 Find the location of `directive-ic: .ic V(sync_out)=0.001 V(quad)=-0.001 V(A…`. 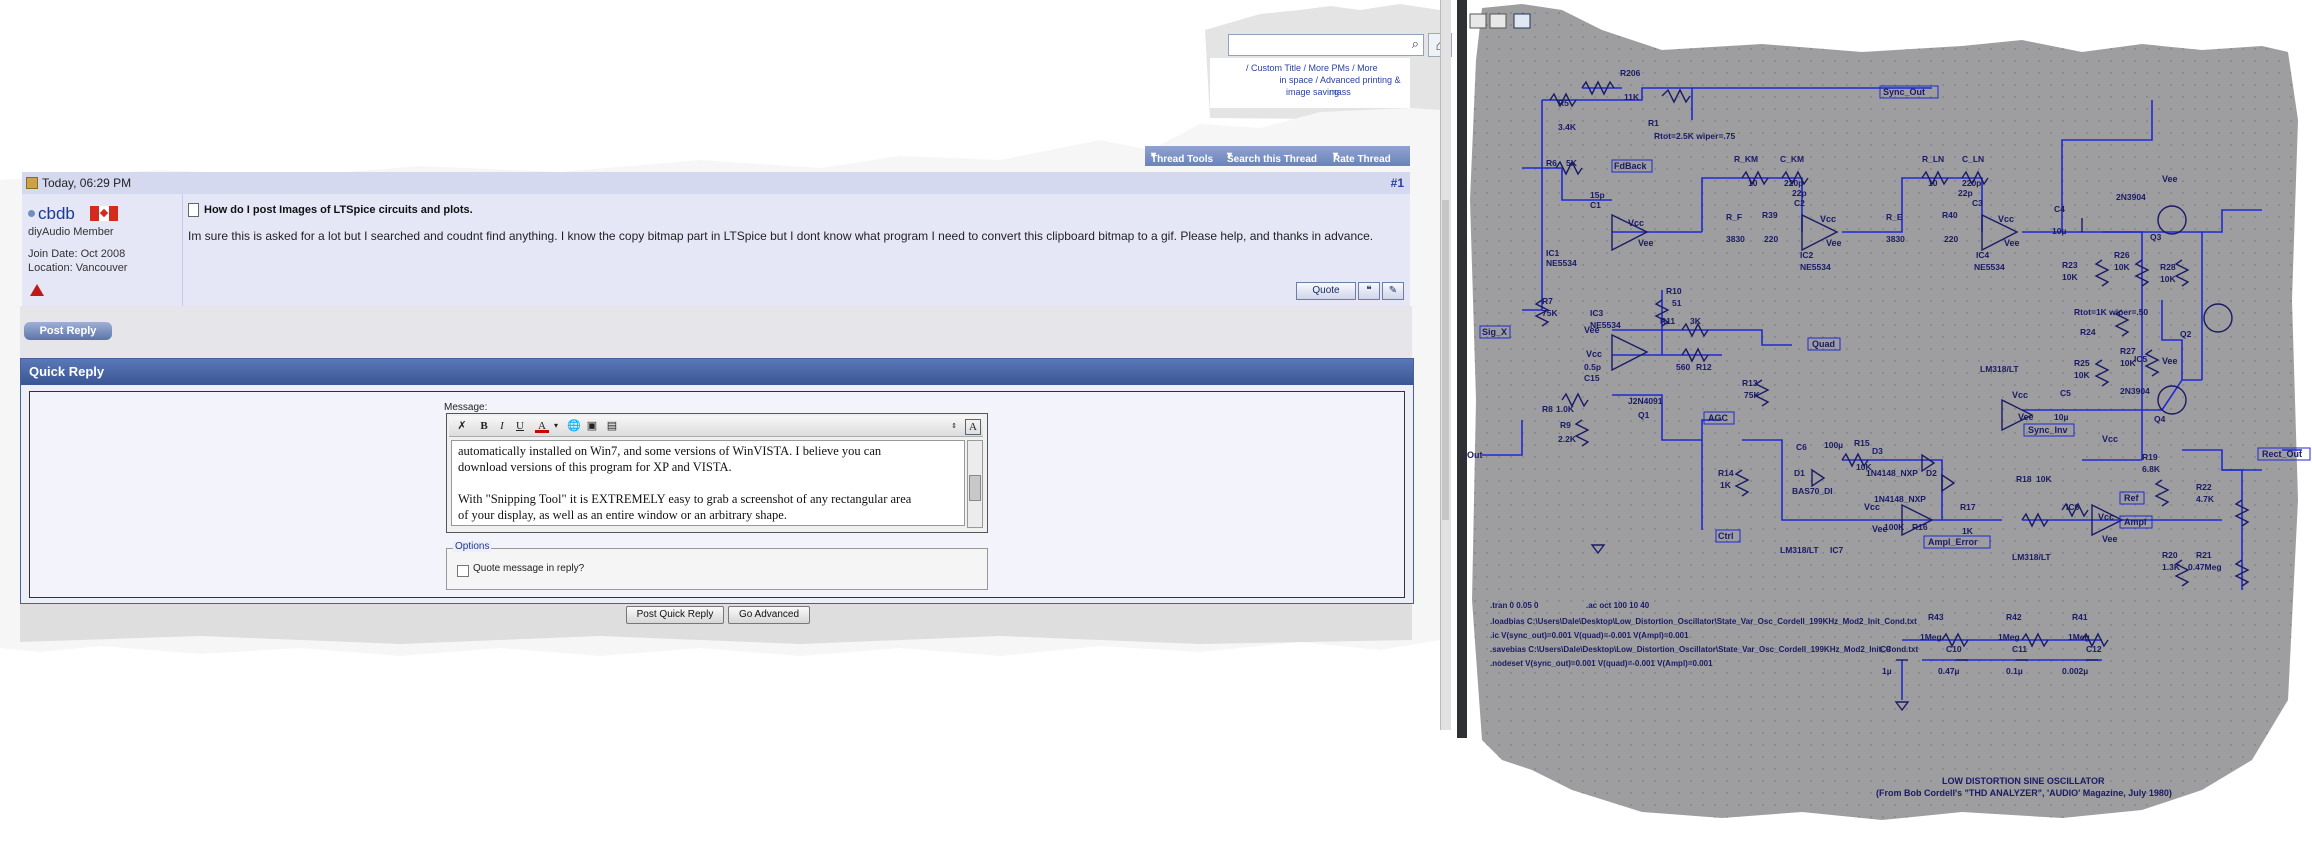

directive-ic: .ic V(sync_out)=0.001 V(quad)=-0.001 V(A… is located at coordinates (1589, 635).